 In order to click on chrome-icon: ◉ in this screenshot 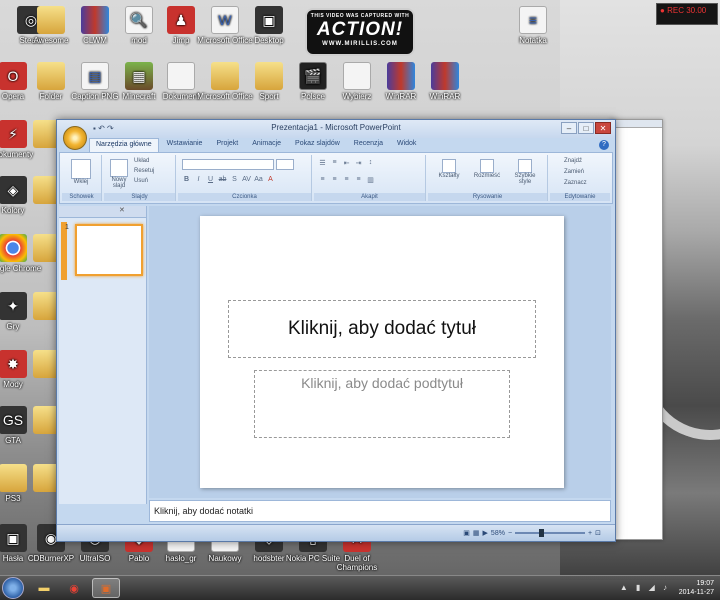, I will do `click(74, 588)`.